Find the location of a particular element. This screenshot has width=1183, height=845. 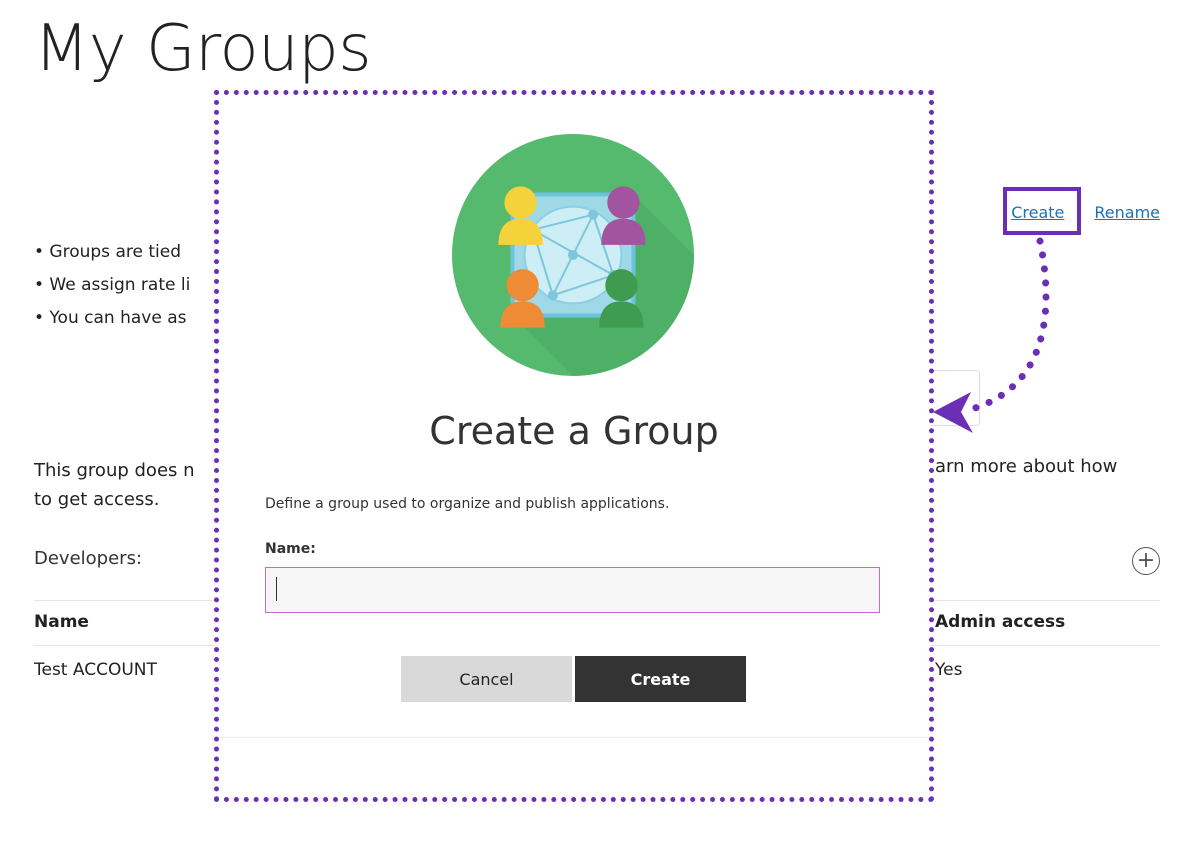

create-button: Create is located at coordinates (660, 679).